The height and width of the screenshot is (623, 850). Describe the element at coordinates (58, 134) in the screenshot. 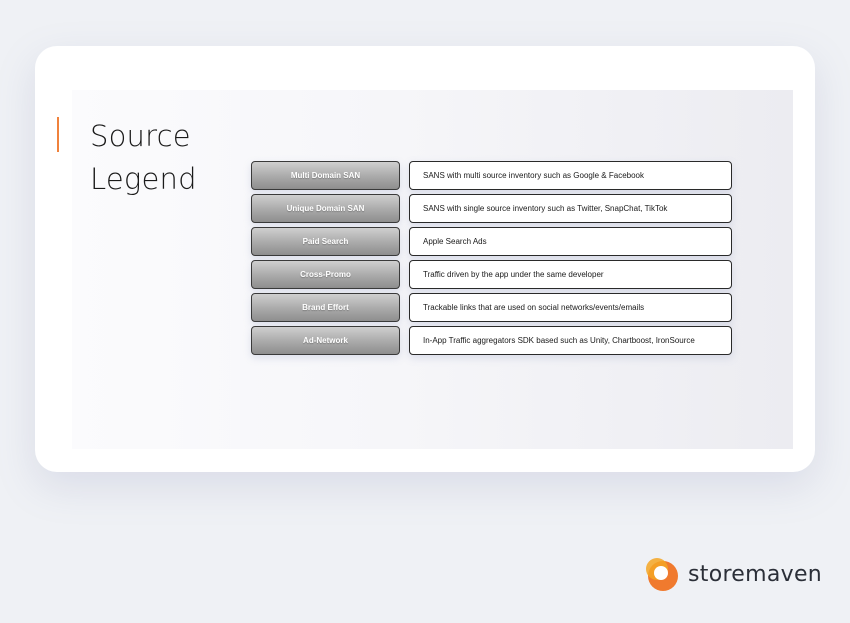

I see `accent-bar` at that location.